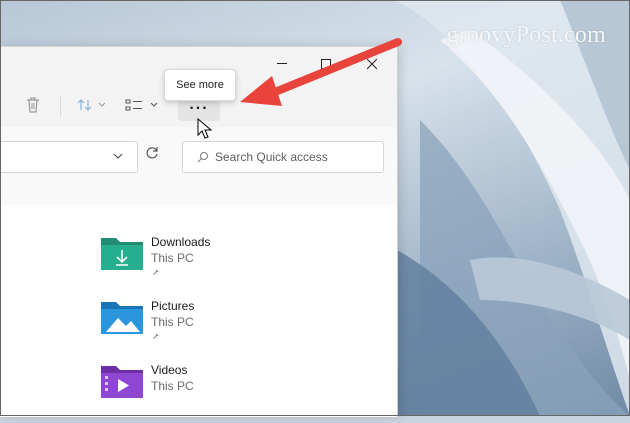 This screenshot has height=423, width=630. I want to click on search-box: Search Quick access, so click(283, 157).